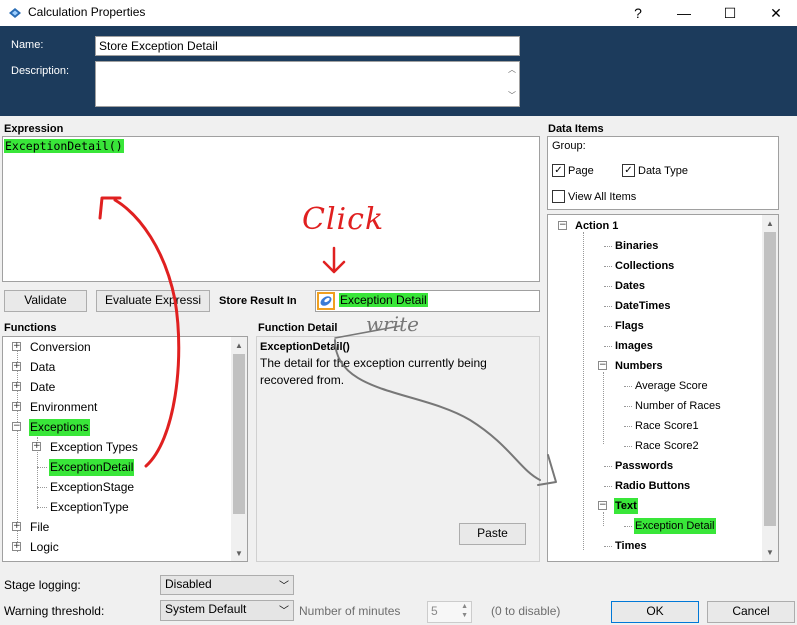 The image size is (797, 625). What do you see at coordinates (42, 585) in the screenshot?
I see `stage-logging-label: Stage logging:` at bounding box center [42, 585].